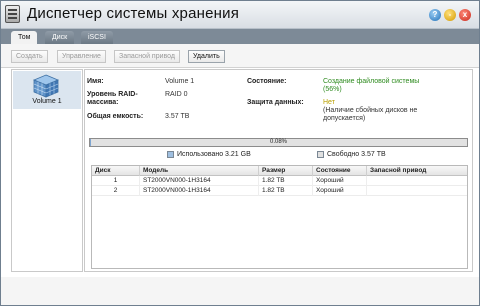 The height and width of the screenshot is (306, 480). Describe the element at coordinates (240, 36) in the screenshot. I see `tab-bar: Том Диск iSCSI` at that location.